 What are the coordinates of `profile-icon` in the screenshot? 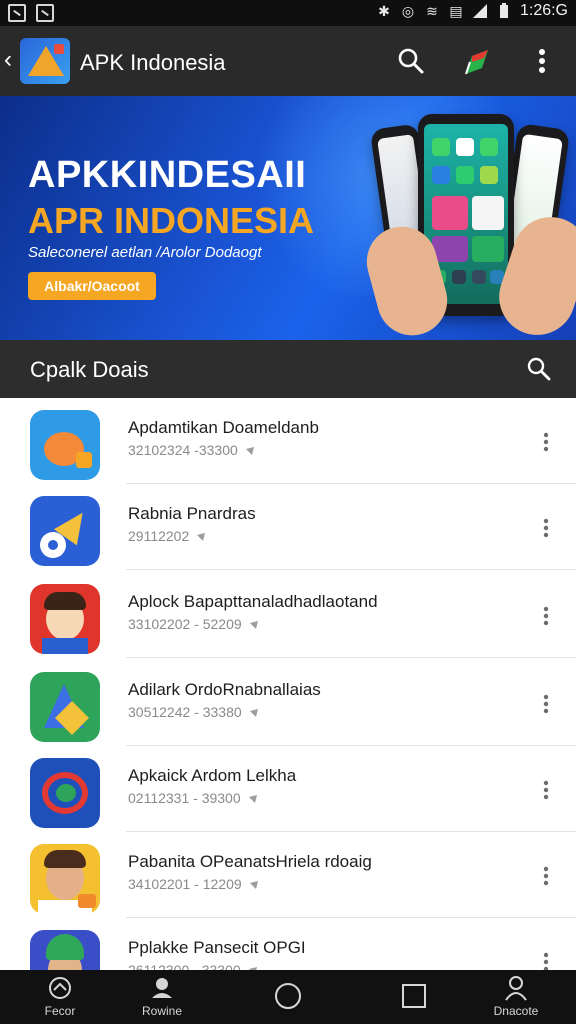 It's located at (516, 988).